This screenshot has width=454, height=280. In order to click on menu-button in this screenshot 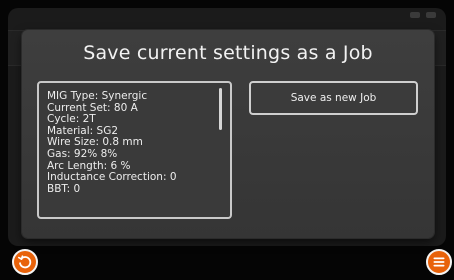, I will do `click(439, 262)`.